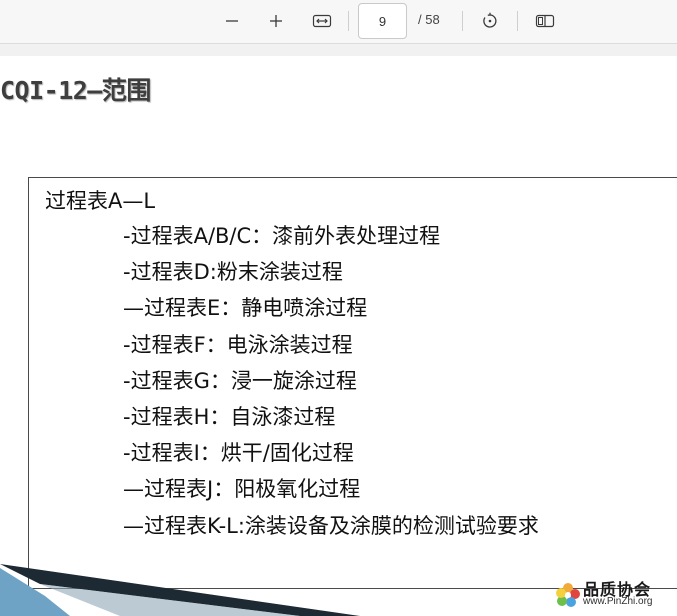  What do you see at coordinates (568, 595) in the screenshot?
I see `flower-logo-icon` at bounding box center [568, 595].